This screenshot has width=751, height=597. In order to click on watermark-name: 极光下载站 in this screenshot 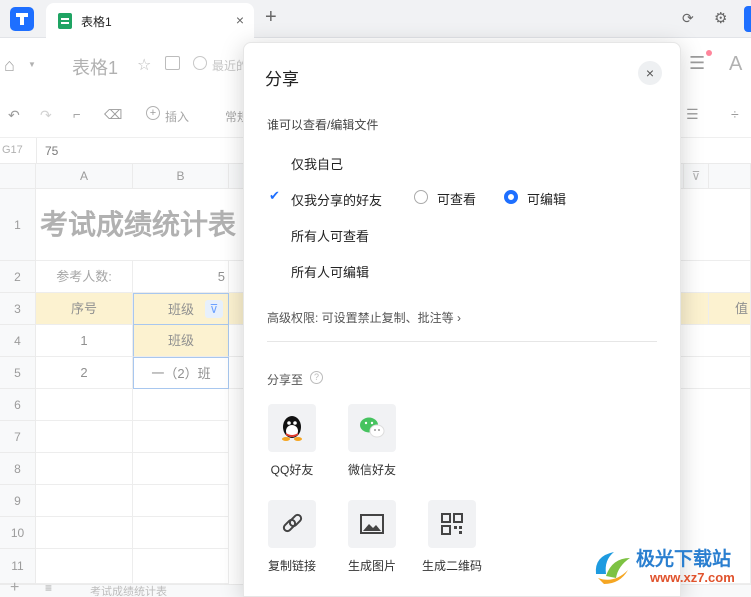, I will do `click(684, 559)`.